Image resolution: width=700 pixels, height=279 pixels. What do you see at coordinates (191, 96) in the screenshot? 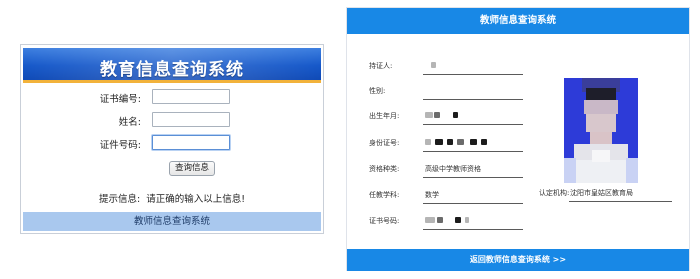
I see `certificate-number-input` at bounding box center [191, 96].